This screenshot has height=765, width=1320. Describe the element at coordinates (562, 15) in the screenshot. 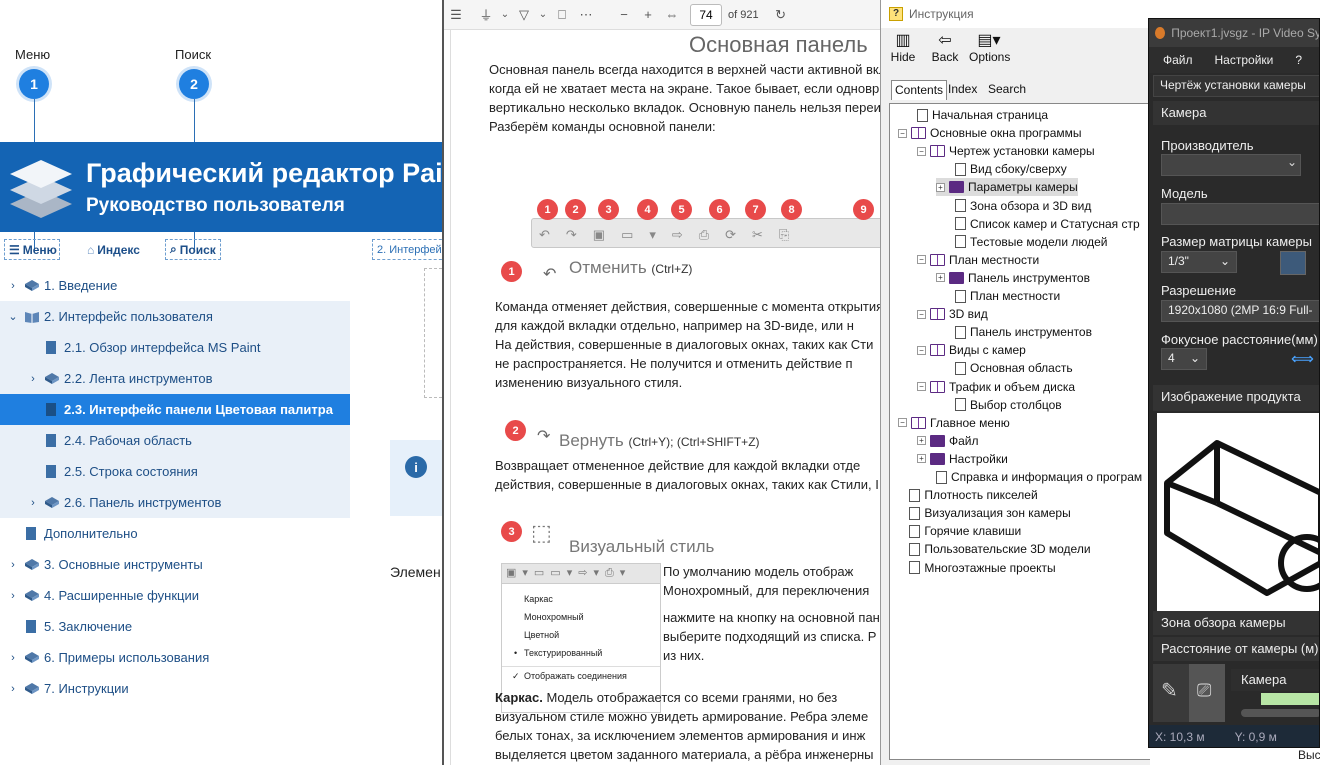

I see `text-icon: ⎕` at that location.